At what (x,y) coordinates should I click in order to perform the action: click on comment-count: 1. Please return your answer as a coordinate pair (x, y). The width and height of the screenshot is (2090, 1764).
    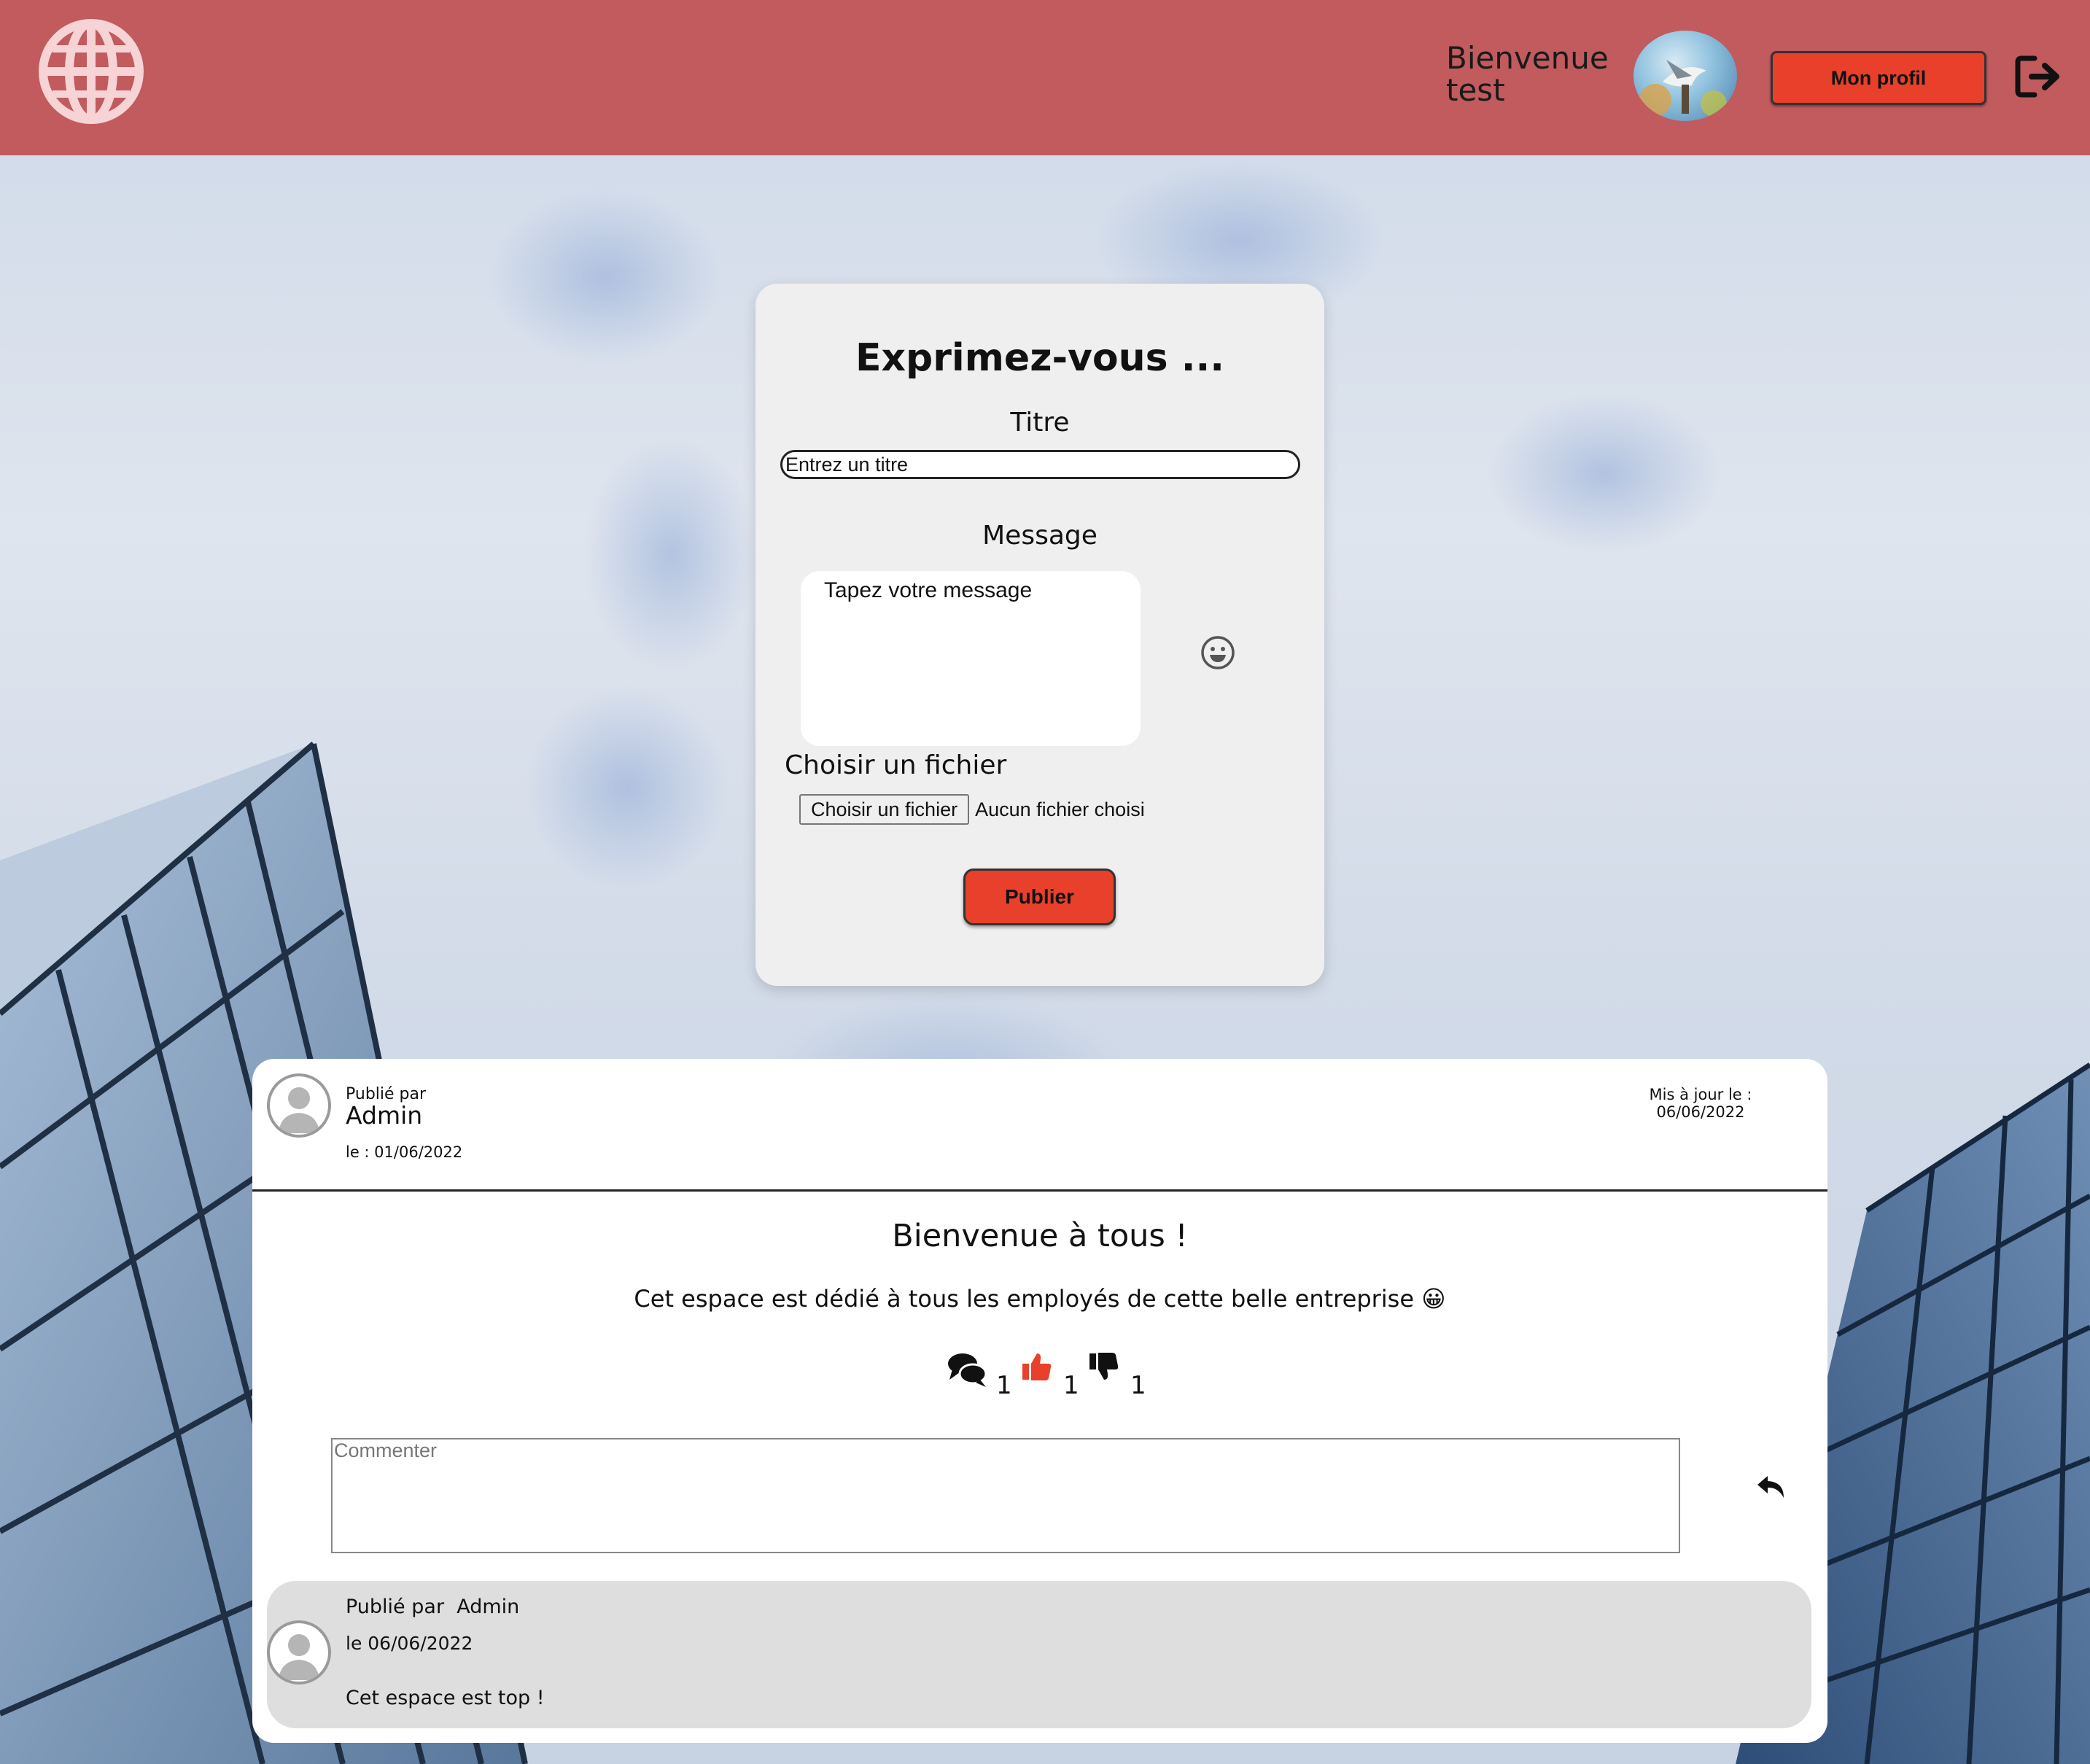
    Looking at the image, I should click on (979, 1375).